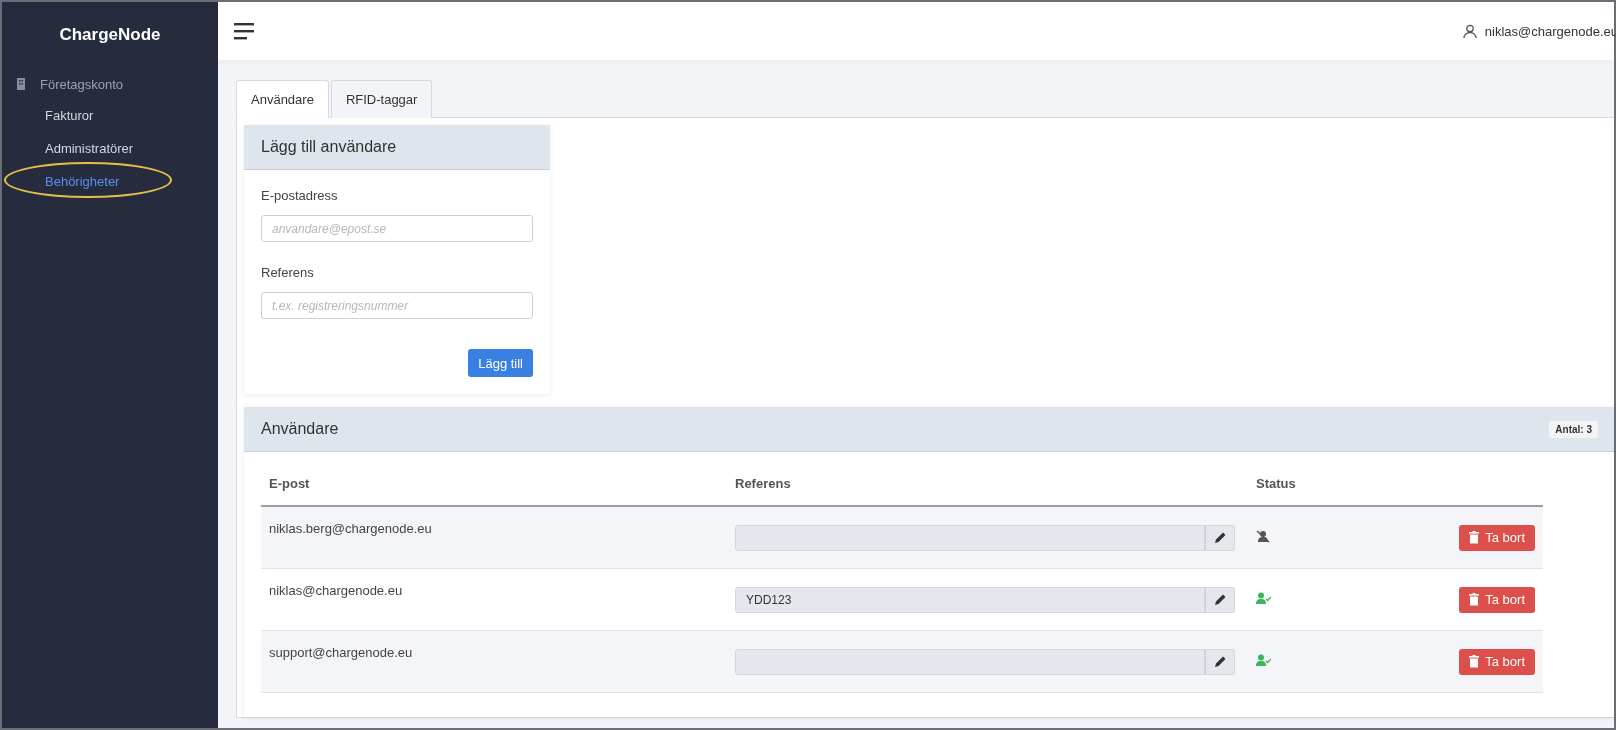 The width and height of the screenshot is (1616, 730). What do you see at coordinates (110, 181) in the screenshot?
I see `sidebar-item: Behörigheter` at bounding box center [110, 181].